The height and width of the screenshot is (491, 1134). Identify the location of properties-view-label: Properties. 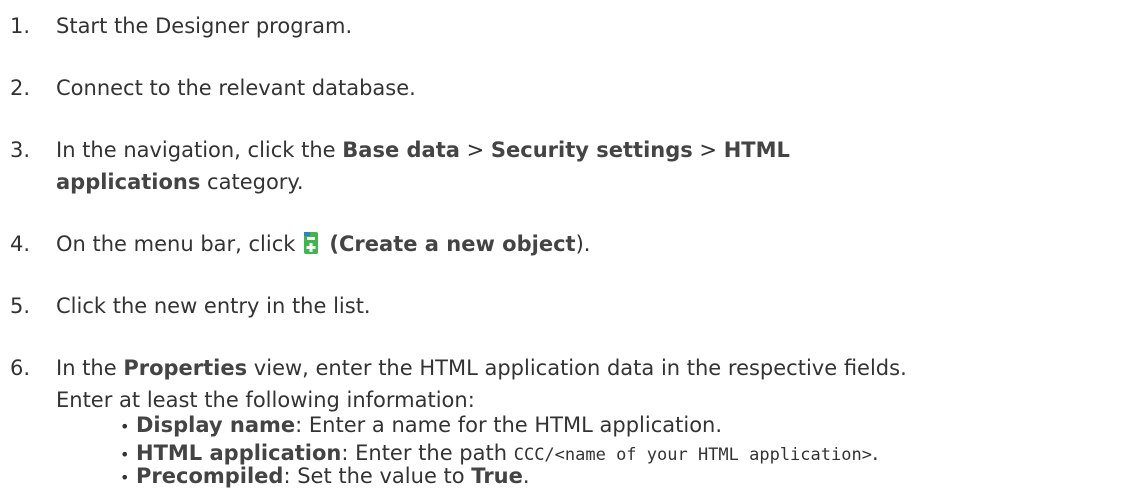
(185, 368).